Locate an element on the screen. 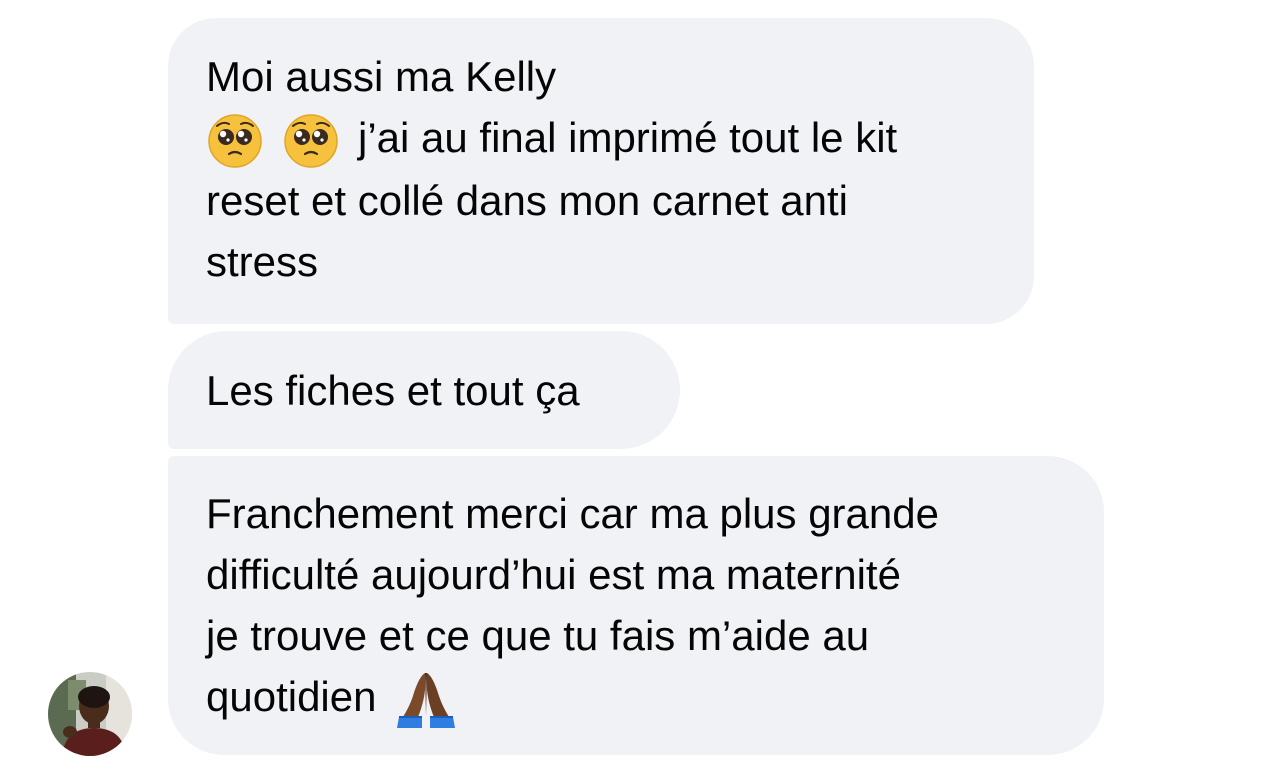 The height and width of the screenshot is (772, 1284). avatar is located at coordinates (90, 714).